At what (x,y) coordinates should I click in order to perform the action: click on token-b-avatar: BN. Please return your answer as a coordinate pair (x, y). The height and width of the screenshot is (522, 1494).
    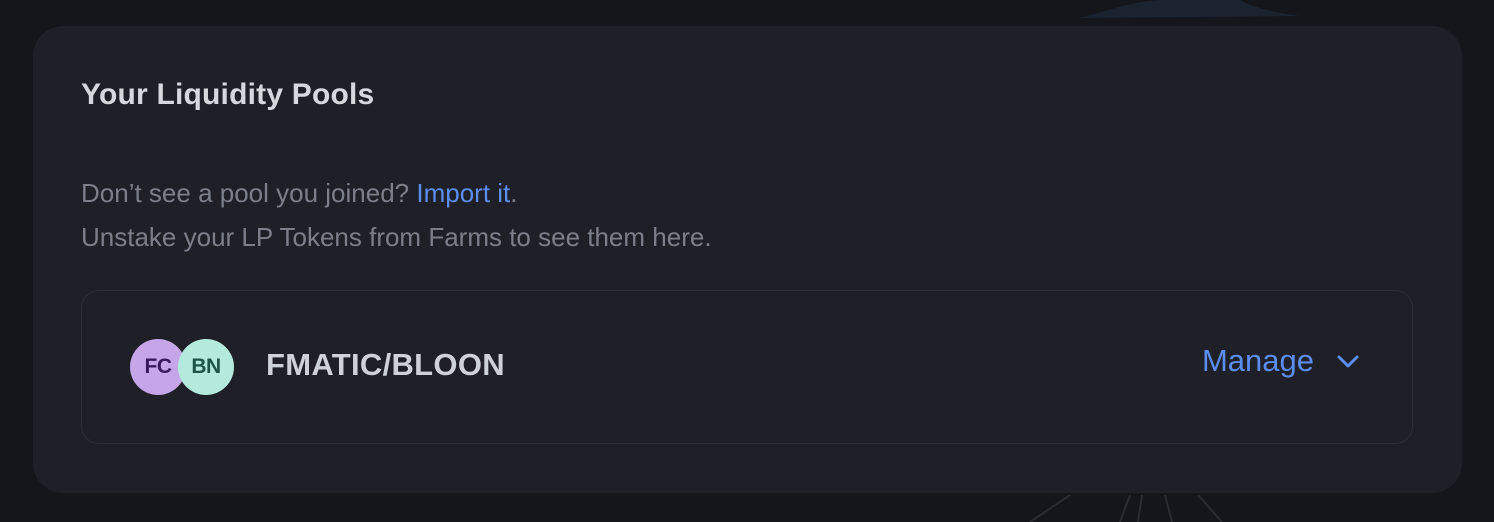
    Looking at the image, I should click on (206, 367).